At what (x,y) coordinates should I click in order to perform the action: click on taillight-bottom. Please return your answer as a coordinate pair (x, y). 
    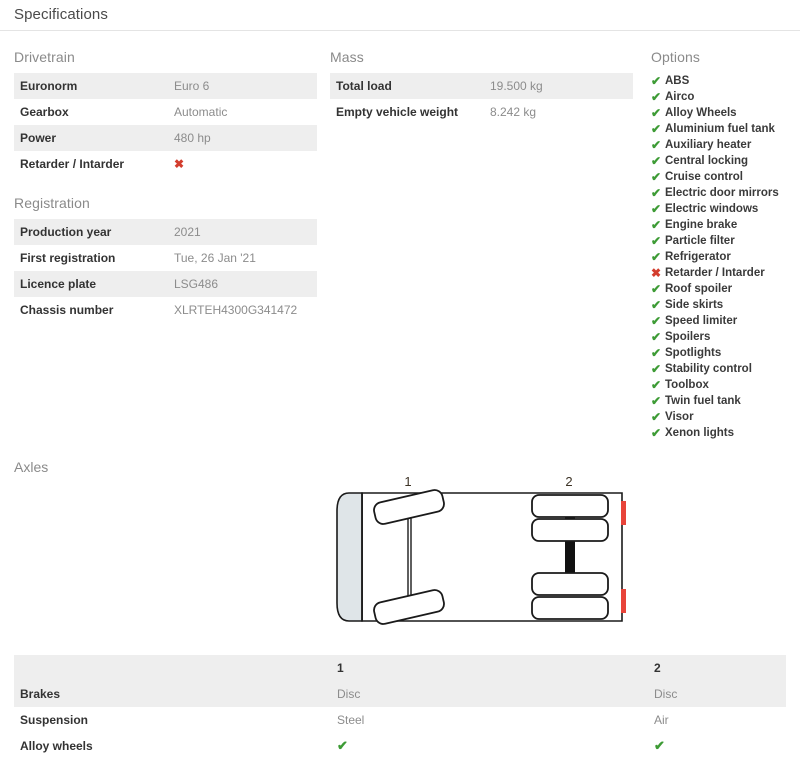
    Looking at the image, I should click on (623, 601).